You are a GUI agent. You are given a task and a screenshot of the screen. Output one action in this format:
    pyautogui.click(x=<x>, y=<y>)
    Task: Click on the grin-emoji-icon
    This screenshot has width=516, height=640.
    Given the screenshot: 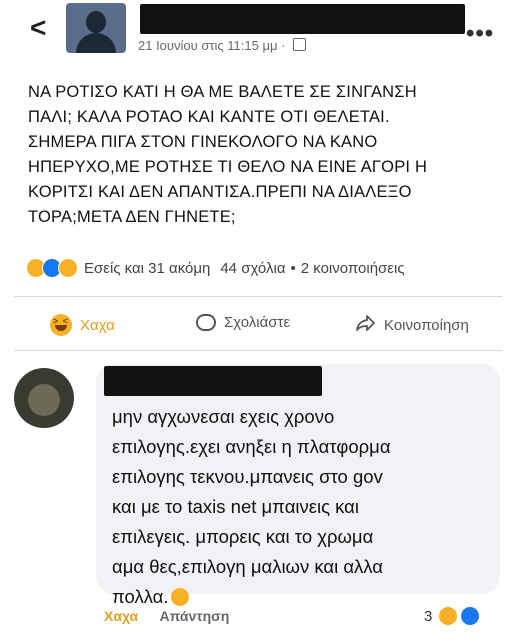 What is the action you would take?
    pyautogui.click(x=179, y=597)
    